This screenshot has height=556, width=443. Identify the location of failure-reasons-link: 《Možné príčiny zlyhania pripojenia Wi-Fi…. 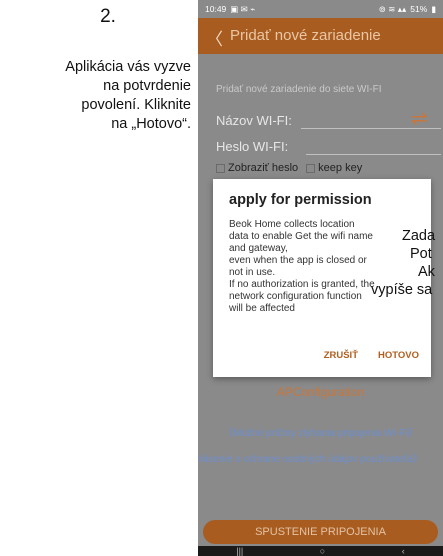
(320, 431).